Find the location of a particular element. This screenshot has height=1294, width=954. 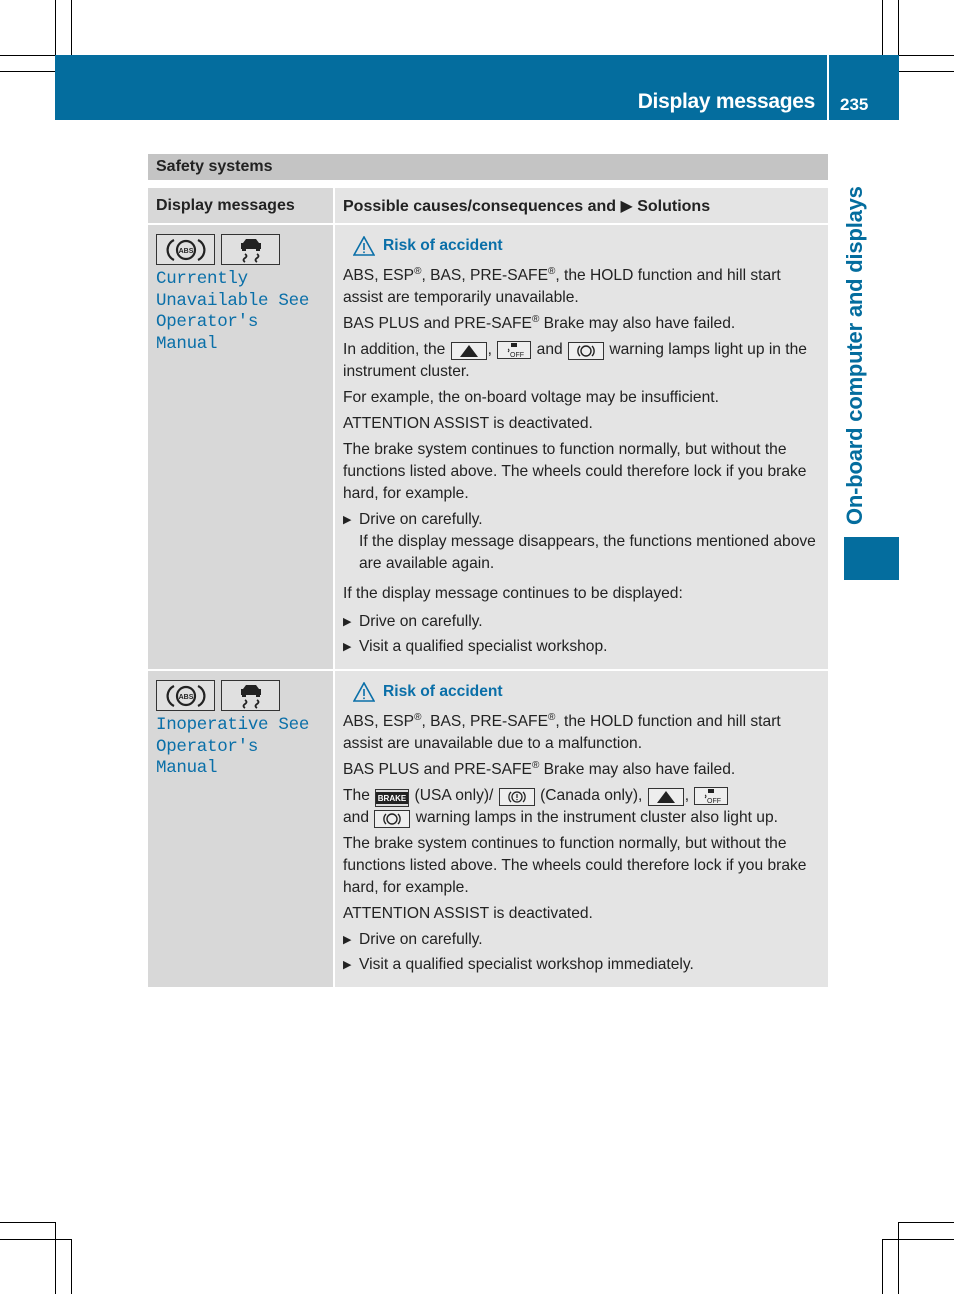

column-header-display-messages: Display messages is located at coordinates (241, 206).